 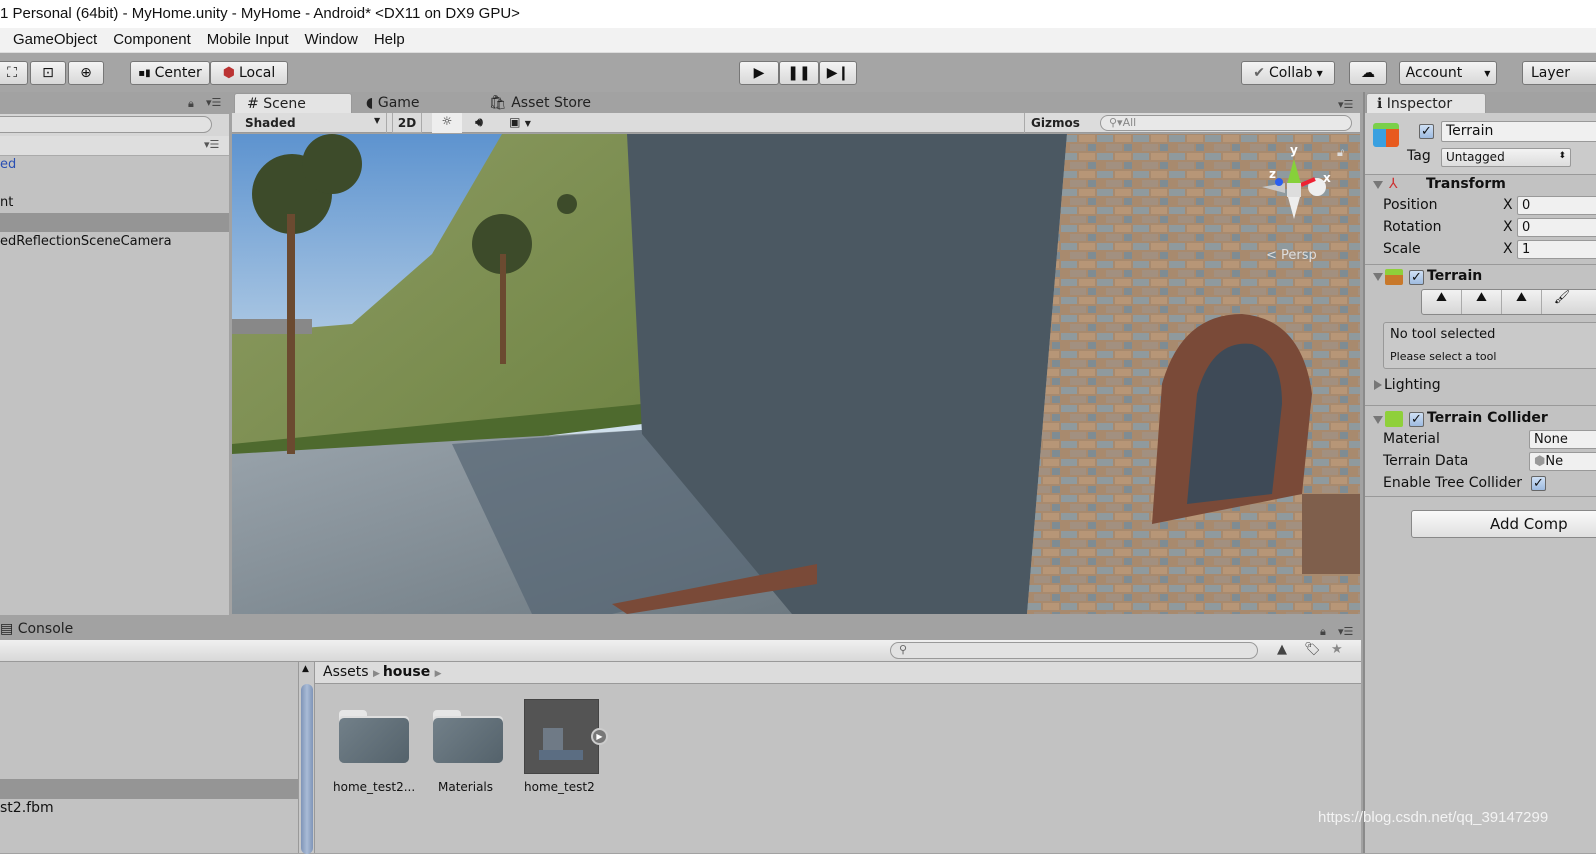 What do you see at coordinates (1426, 131) in the screenshot?
I see `active-checkbox: ✓` at bounding box center [1426, 131].